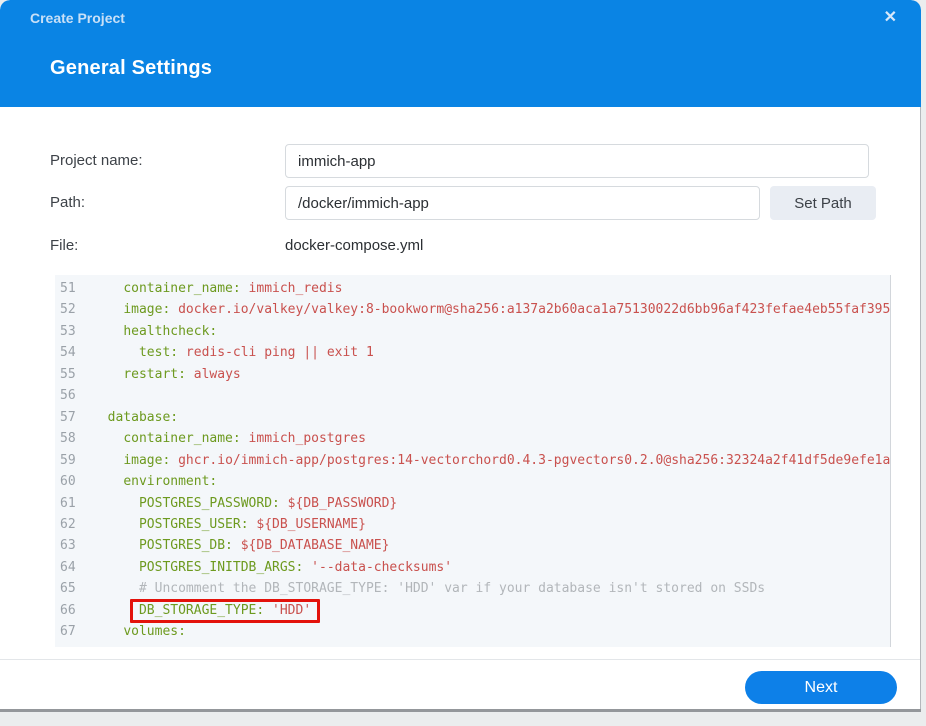 Image resolution: width=926 pixels, height=726 pixels. Describe the element at coordinates (77, 18) in the screenshot. I see `dialog-title: Create Project` at that location.